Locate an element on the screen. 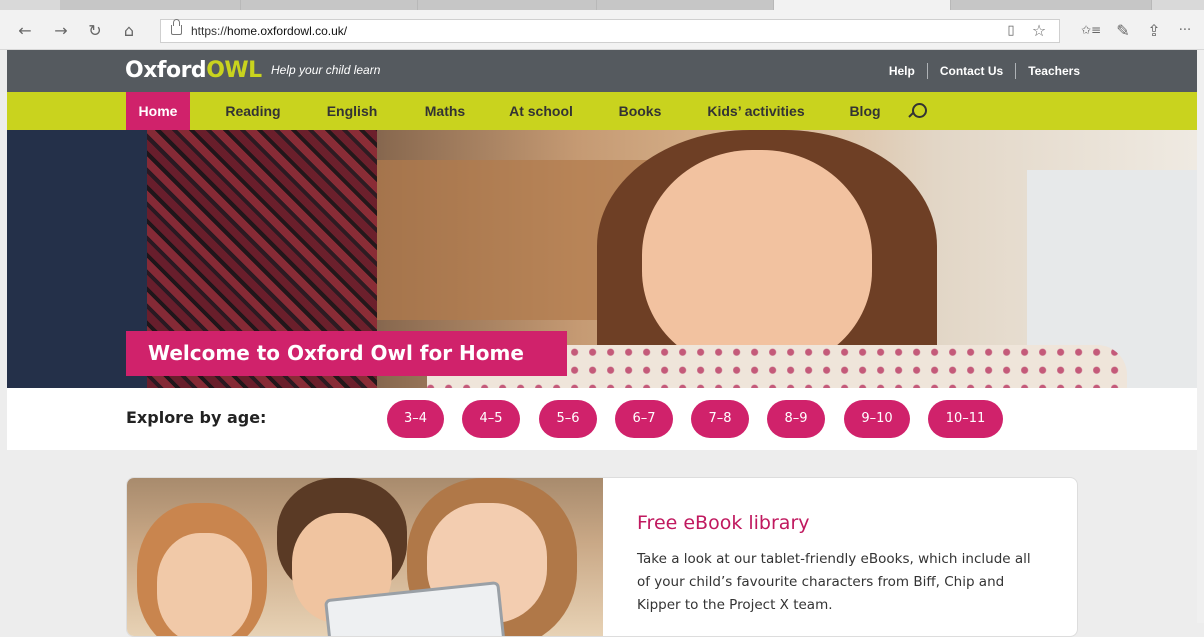 The image size is (1204, 637). age-4-5-button: 4–5 is located at coordinates (491, 419).